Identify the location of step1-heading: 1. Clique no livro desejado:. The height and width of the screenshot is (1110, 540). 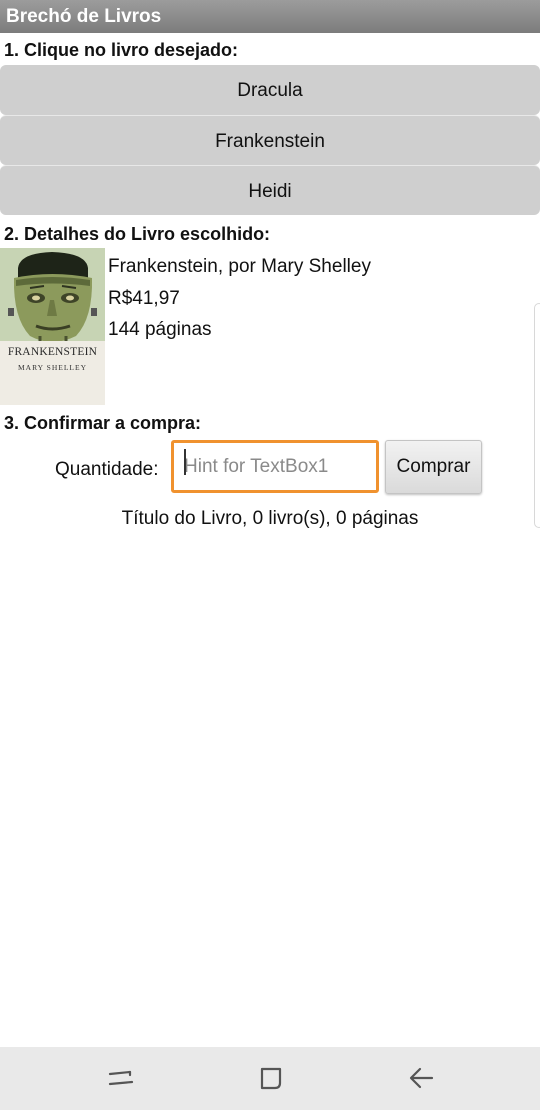
(121, 50).